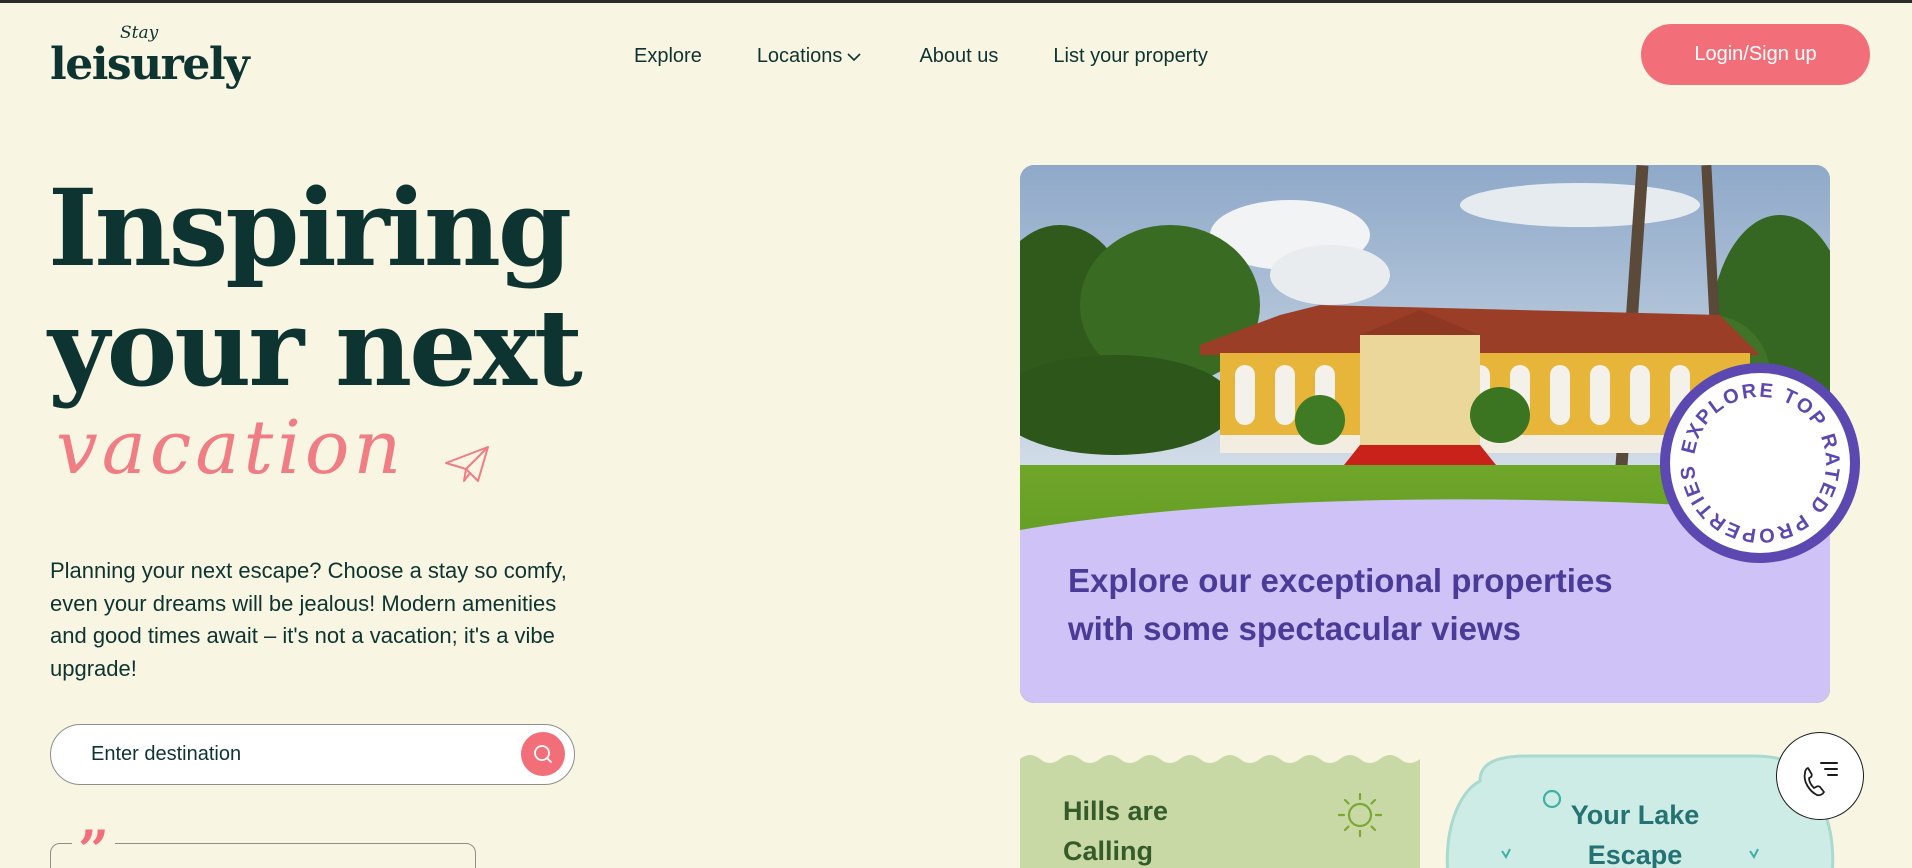 The image size is (1912, 868). I want to click on brand-logo: Stay leisurely, so click(150, 56).